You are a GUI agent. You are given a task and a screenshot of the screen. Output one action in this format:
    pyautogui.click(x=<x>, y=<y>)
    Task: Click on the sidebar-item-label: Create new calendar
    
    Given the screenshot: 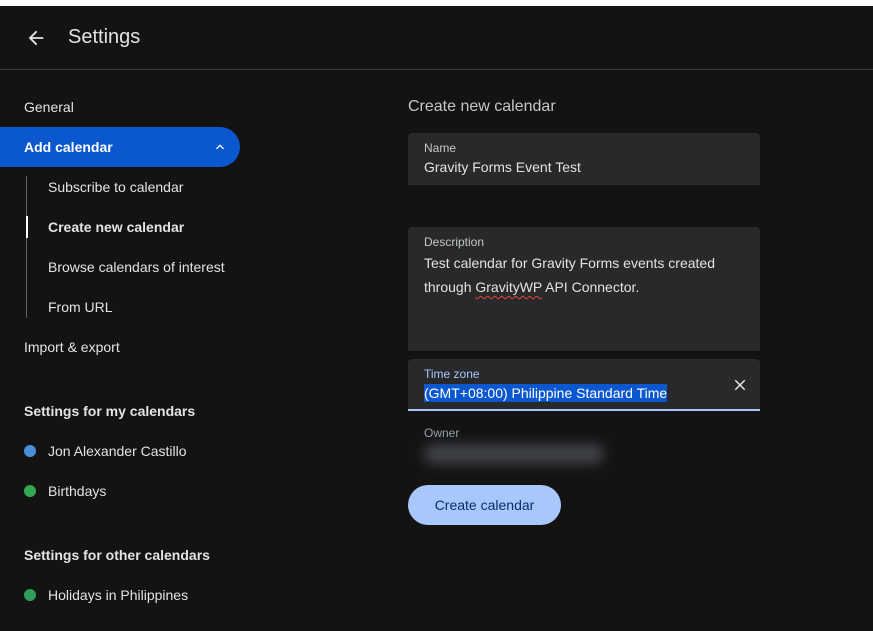 What is the action you would take?
    pyautogui.click(x=116, y=227)
    